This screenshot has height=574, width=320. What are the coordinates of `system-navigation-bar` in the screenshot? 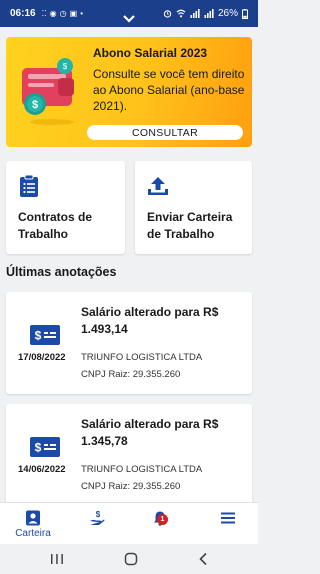 It's located at (129, 559).